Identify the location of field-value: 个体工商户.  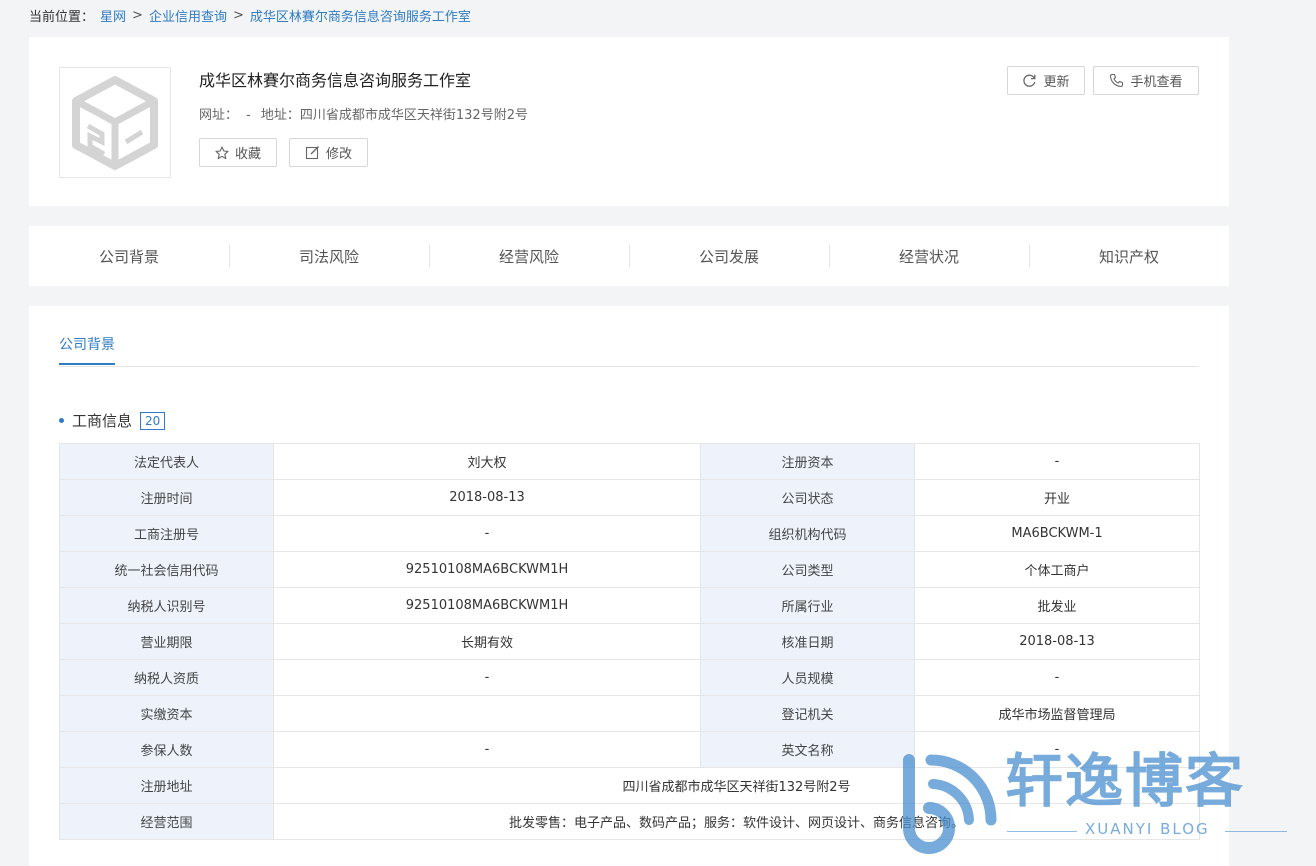
(1057, 569).